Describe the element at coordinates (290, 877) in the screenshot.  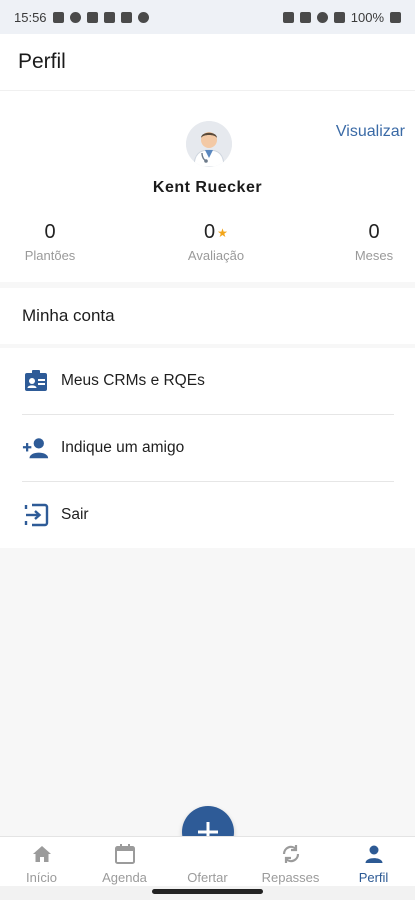
I see `nav-item-label: Repasses` at that location.